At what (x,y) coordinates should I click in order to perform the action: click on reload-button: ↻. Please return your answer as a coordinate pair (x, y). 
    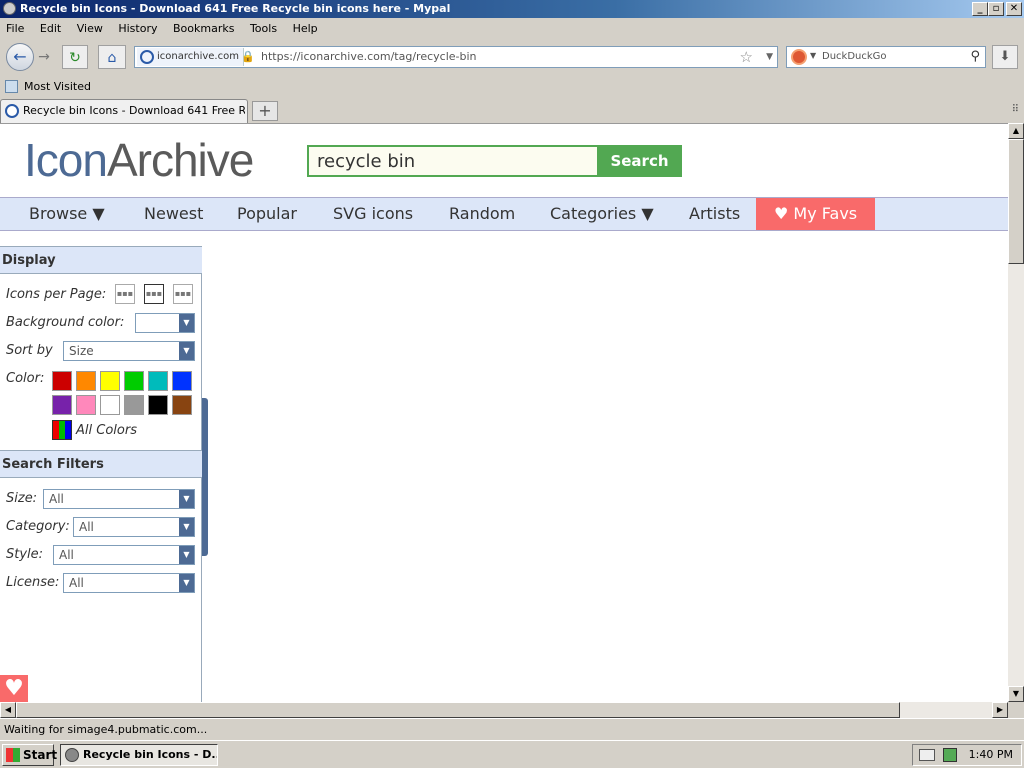
    Looking at the image, I should click on (75, 57).